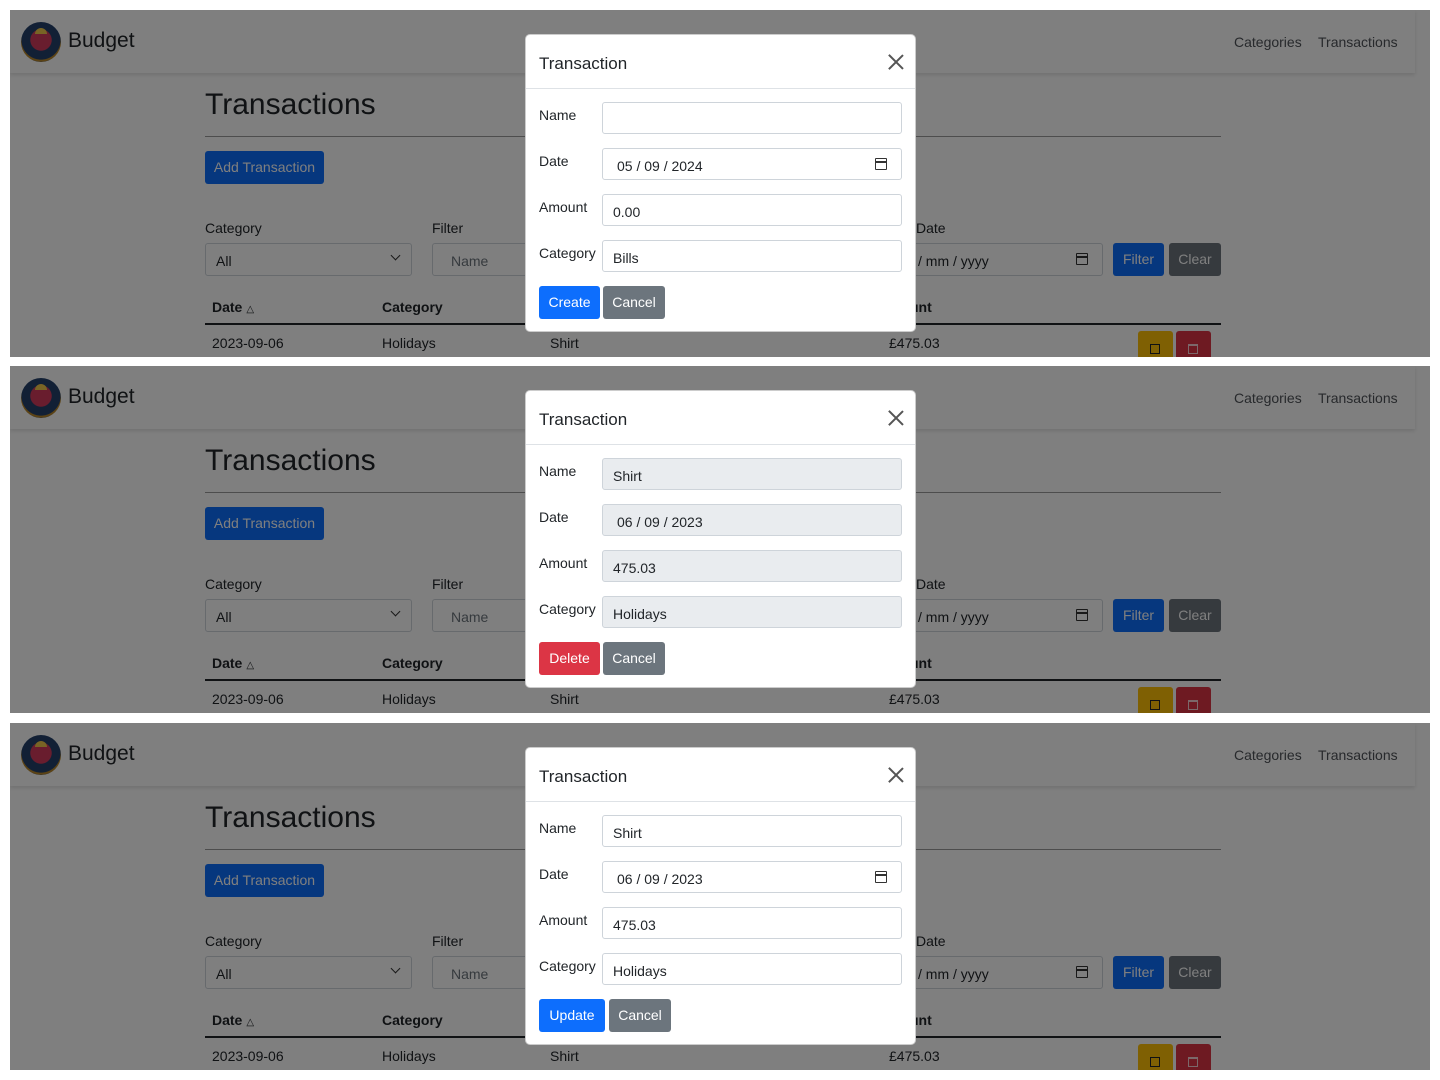 Image resolution: width=1440 pixels, height=1080 pixels. Describe the element at coordinates (752, 118) in the screenshot. I see `name-field` at that location.